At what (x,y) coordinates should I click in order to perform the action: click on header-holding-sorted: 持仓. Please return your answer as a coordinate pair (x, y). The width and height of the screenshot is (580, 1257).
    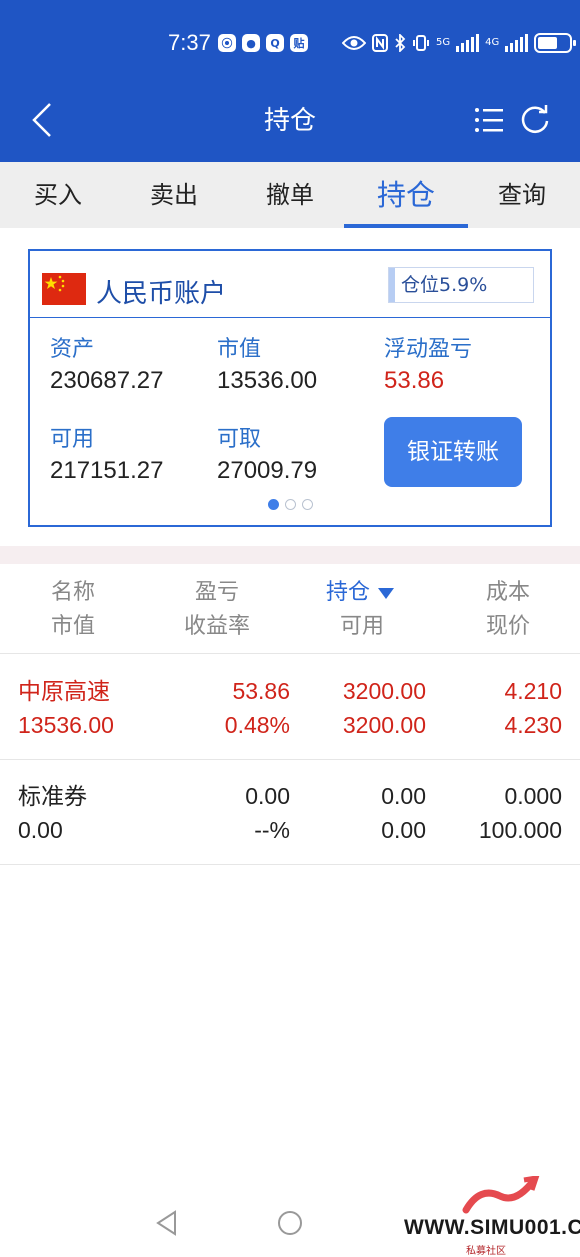
    Looking at the image, I should click on (360, 593).